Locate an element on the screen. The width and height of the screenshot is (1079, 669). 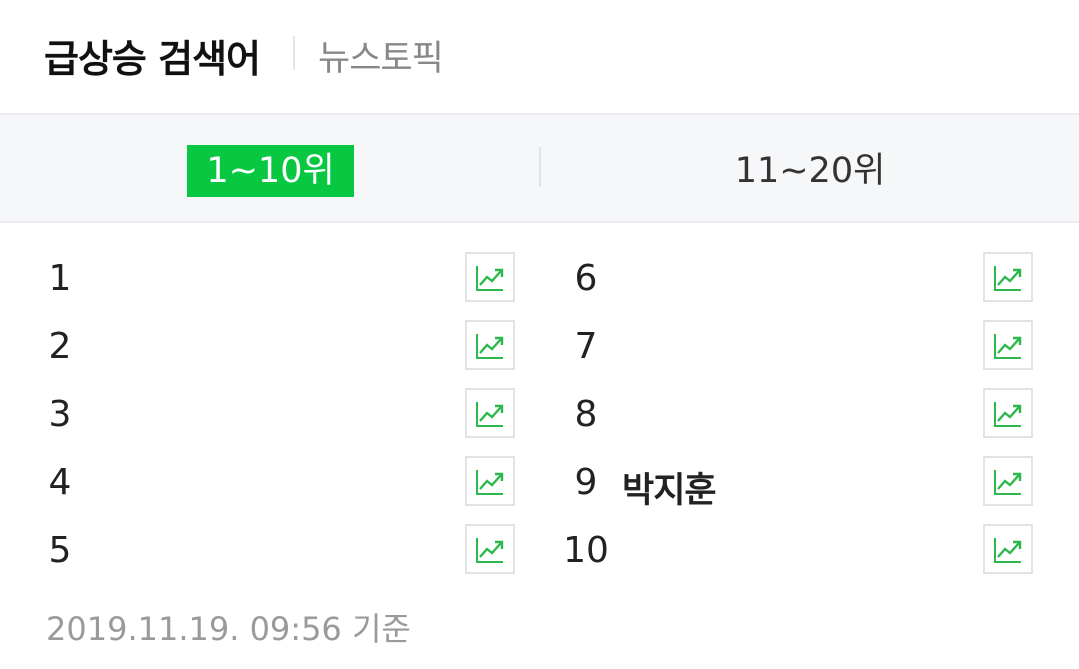
page-title: 급상승 검색어 is located at coordinates (152, 59).